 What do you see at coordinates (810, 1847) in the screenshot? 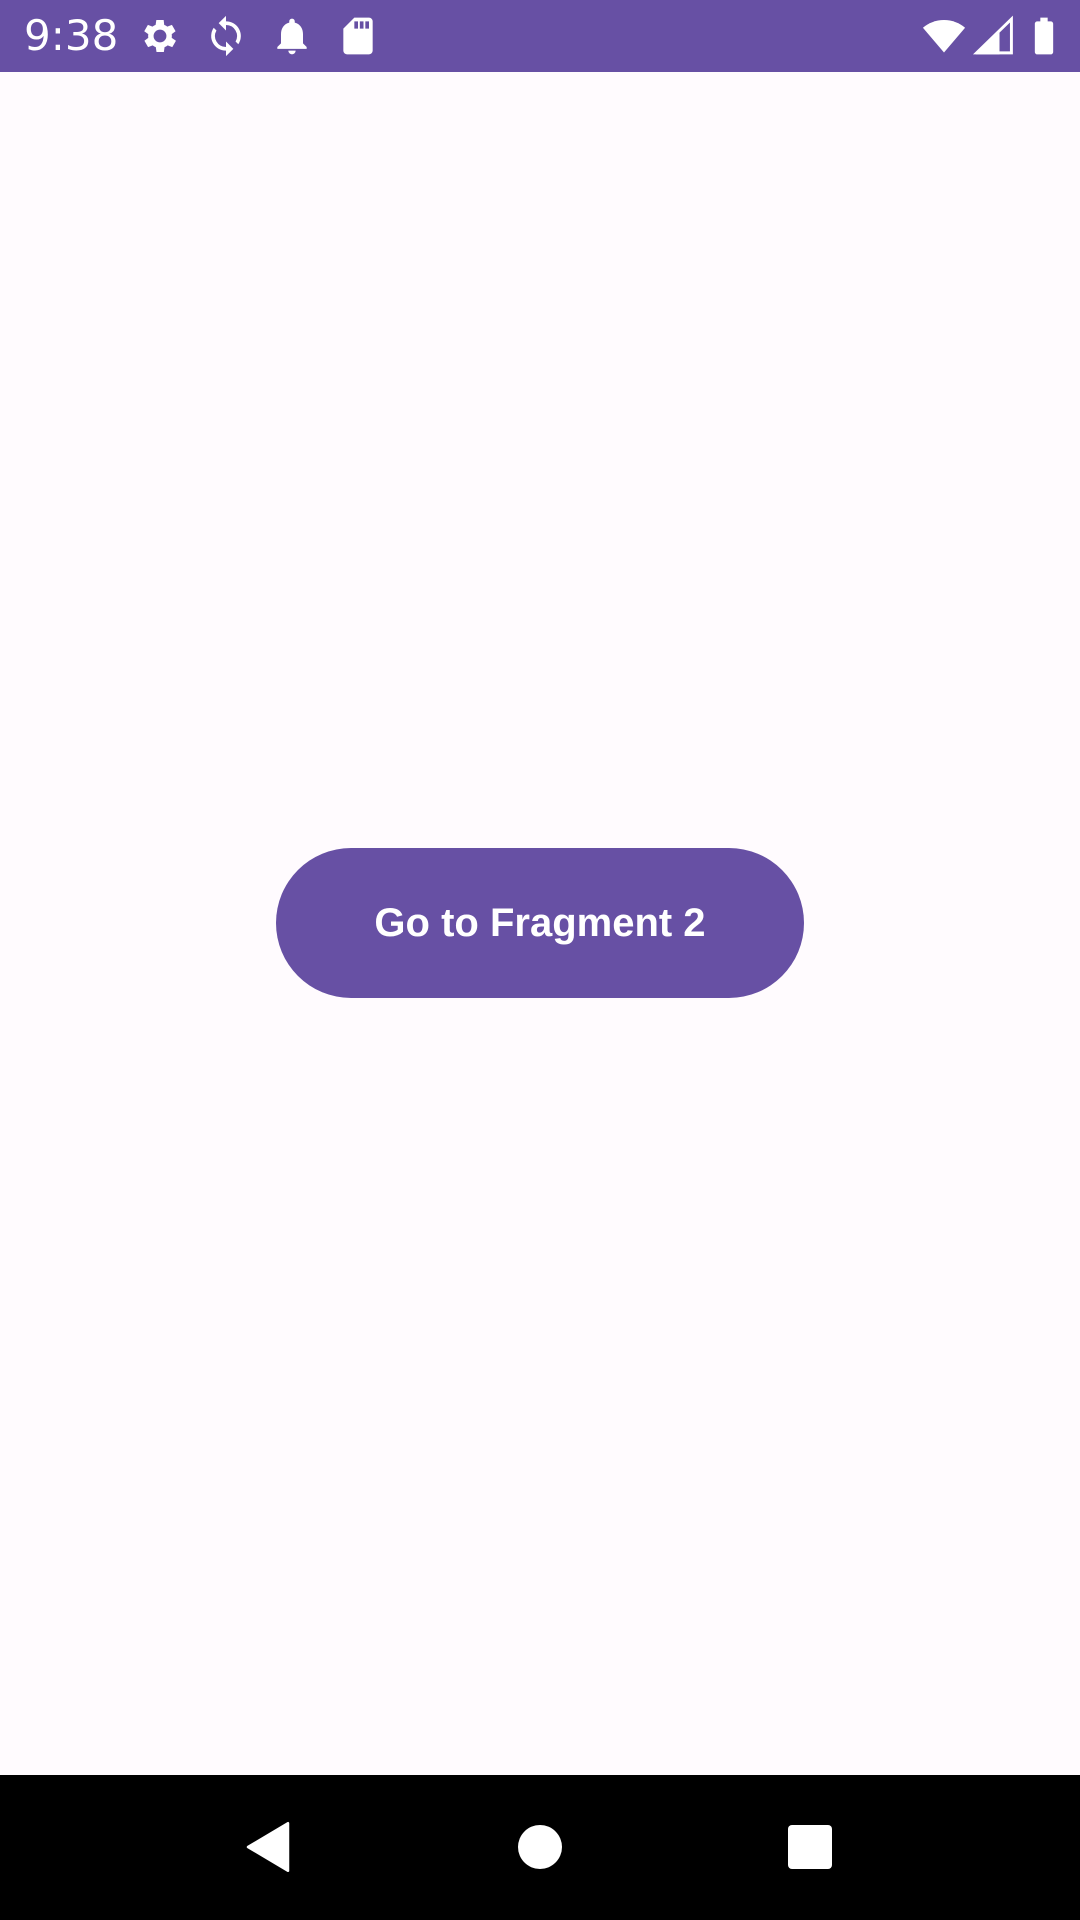
I see `recents-icon` at bounding box center [810, 1847].